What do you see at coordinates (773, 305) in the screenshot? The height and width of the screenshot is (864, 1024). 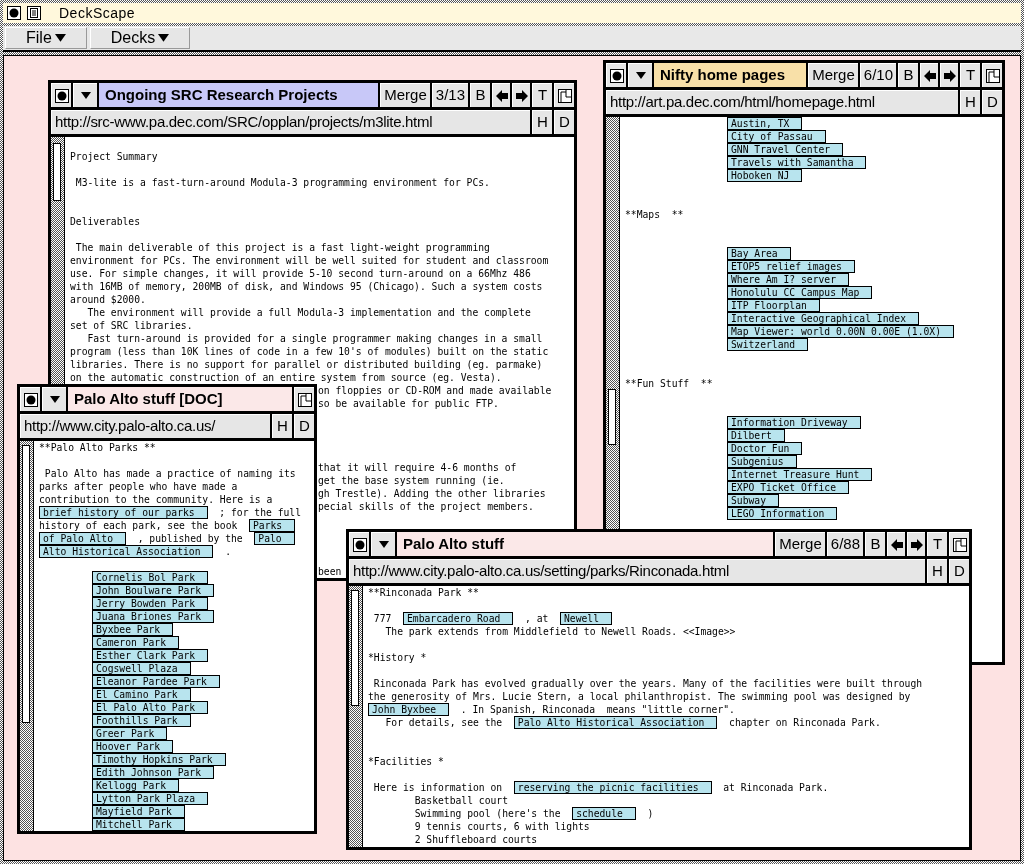 I see `hyperlink: ITP Floorplan` at bounding box center [773, 305].